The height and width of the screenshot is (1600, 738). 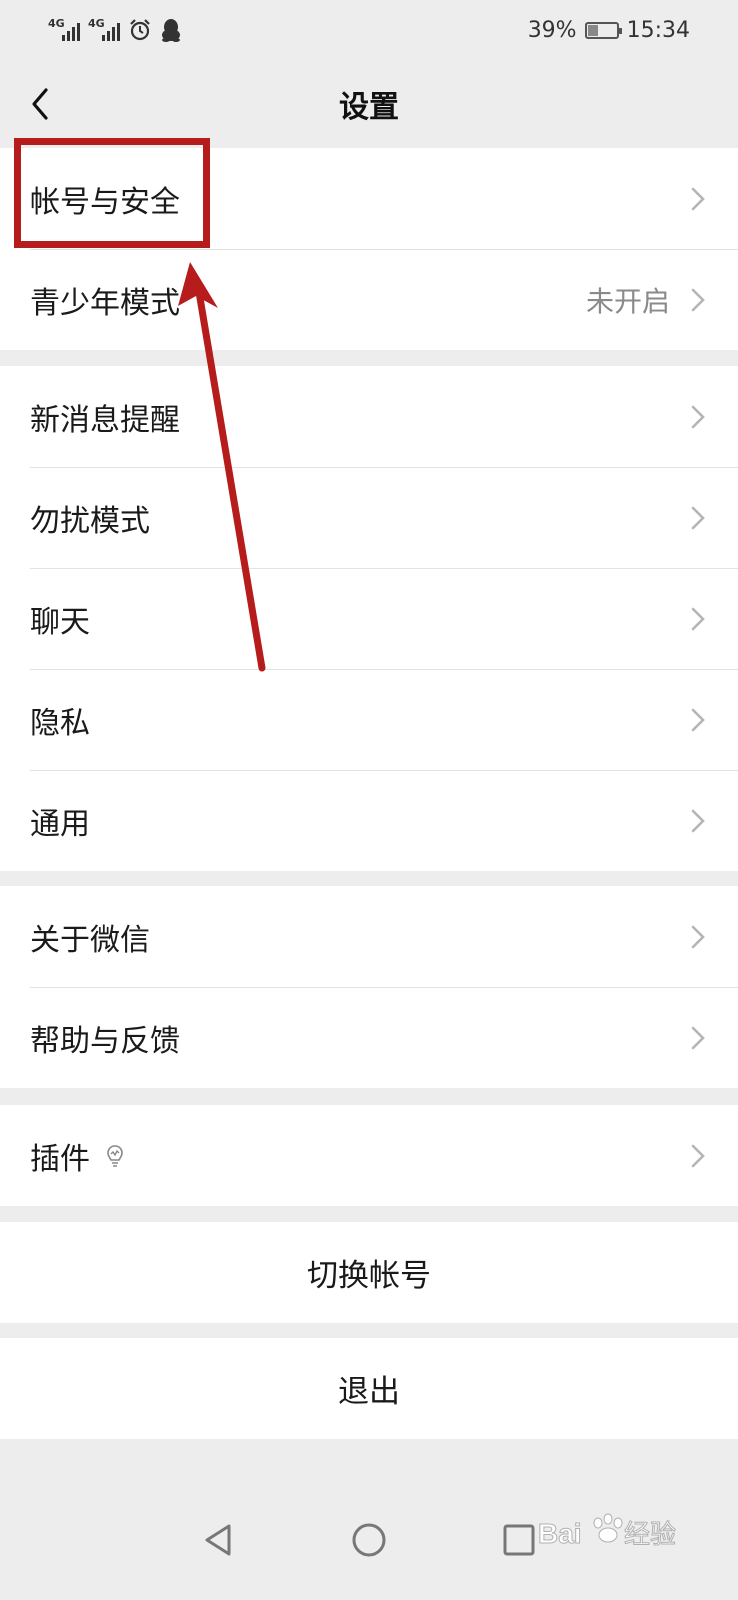 What do you see at coordinates (592, 30) in the screenshot?
I see `battery-fill` at bounding box center [592, 30].